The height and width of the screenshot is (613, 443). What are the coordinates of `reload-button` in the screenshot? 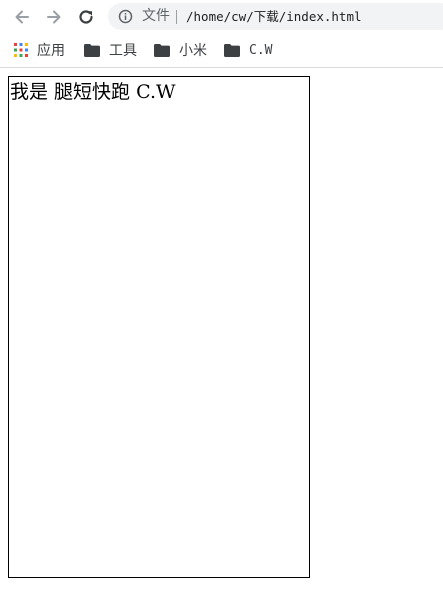 It's located at (86, 17).